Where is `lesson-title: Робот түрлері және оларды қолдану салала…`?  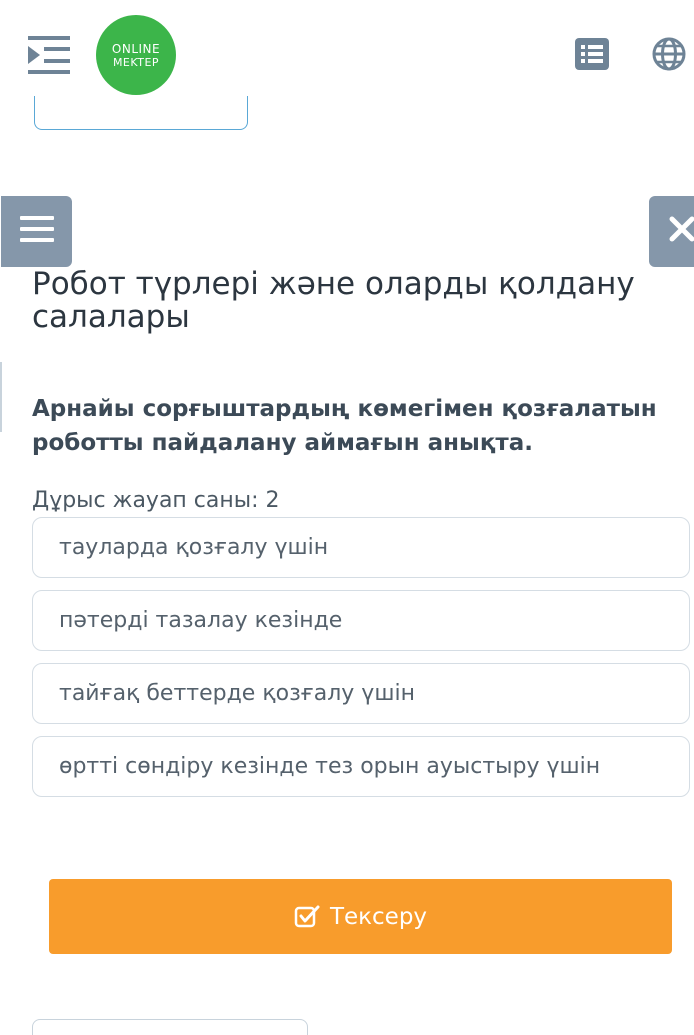 lesson-title: Робот түрлері және оларды қолдану салала… is located at coordinates (333, 300).